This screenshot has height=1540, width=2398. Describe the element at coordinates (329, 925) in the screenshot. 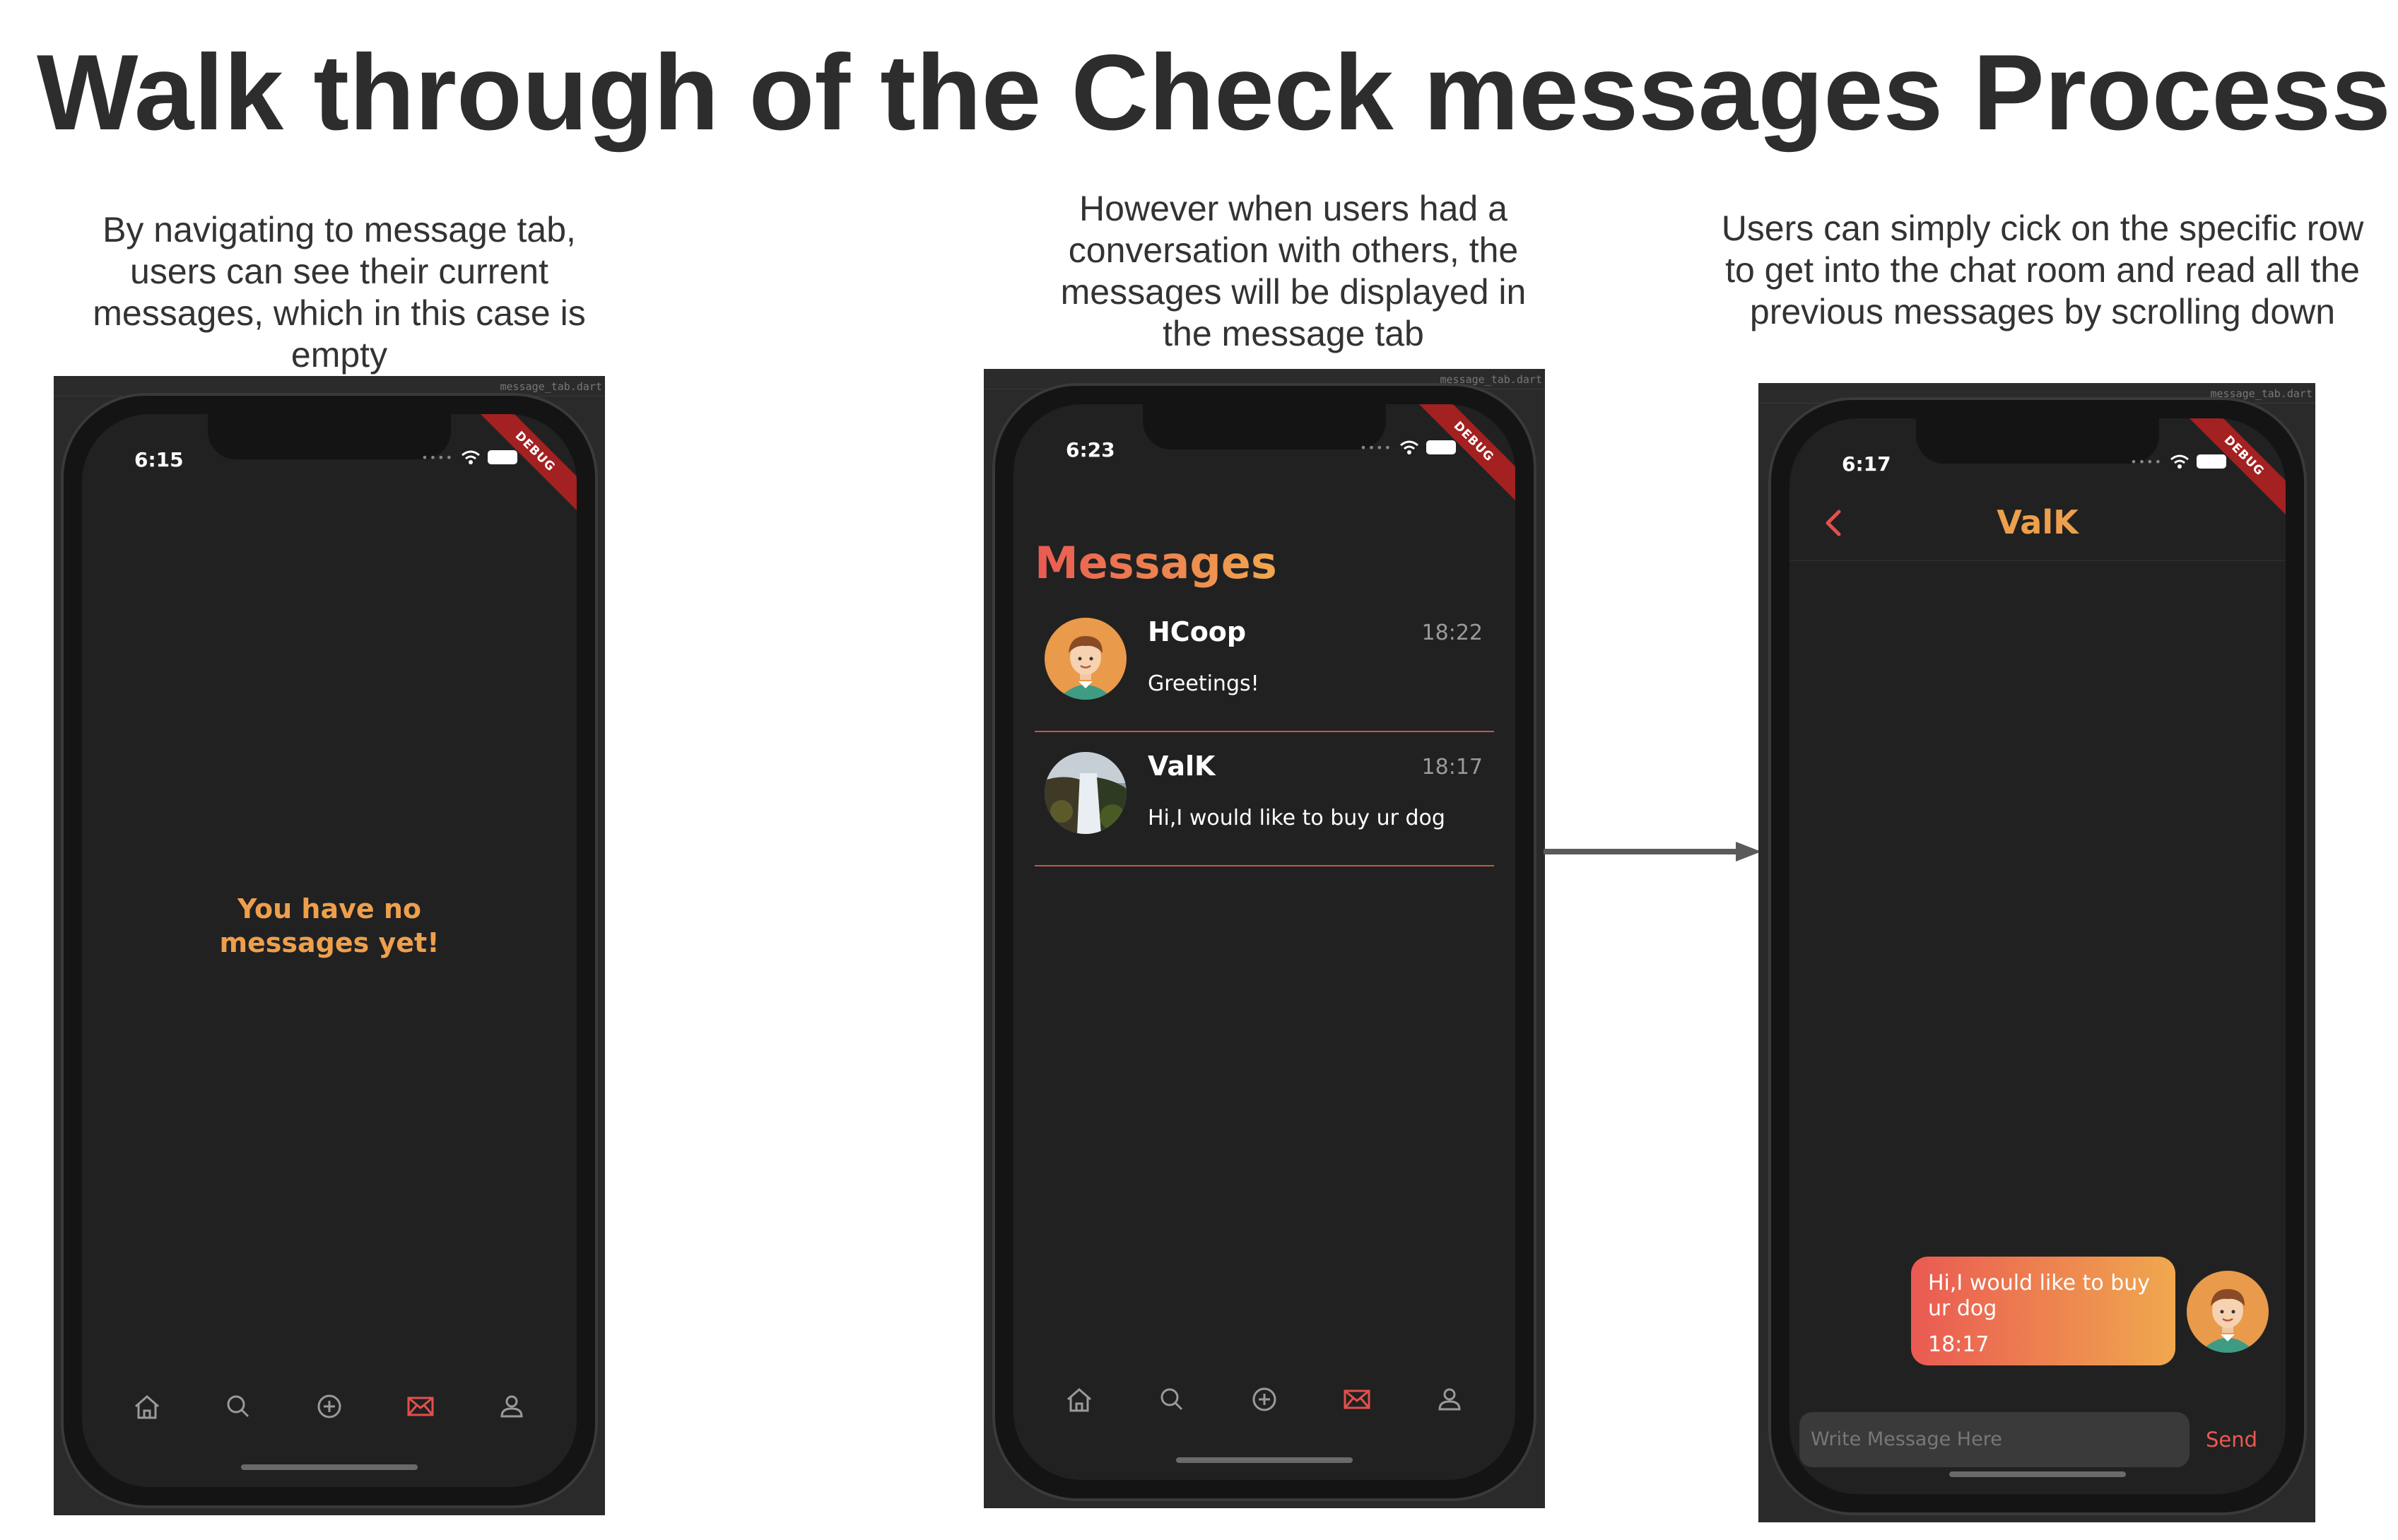

I see `empty-state-message: You have no messages yet!` at that location.